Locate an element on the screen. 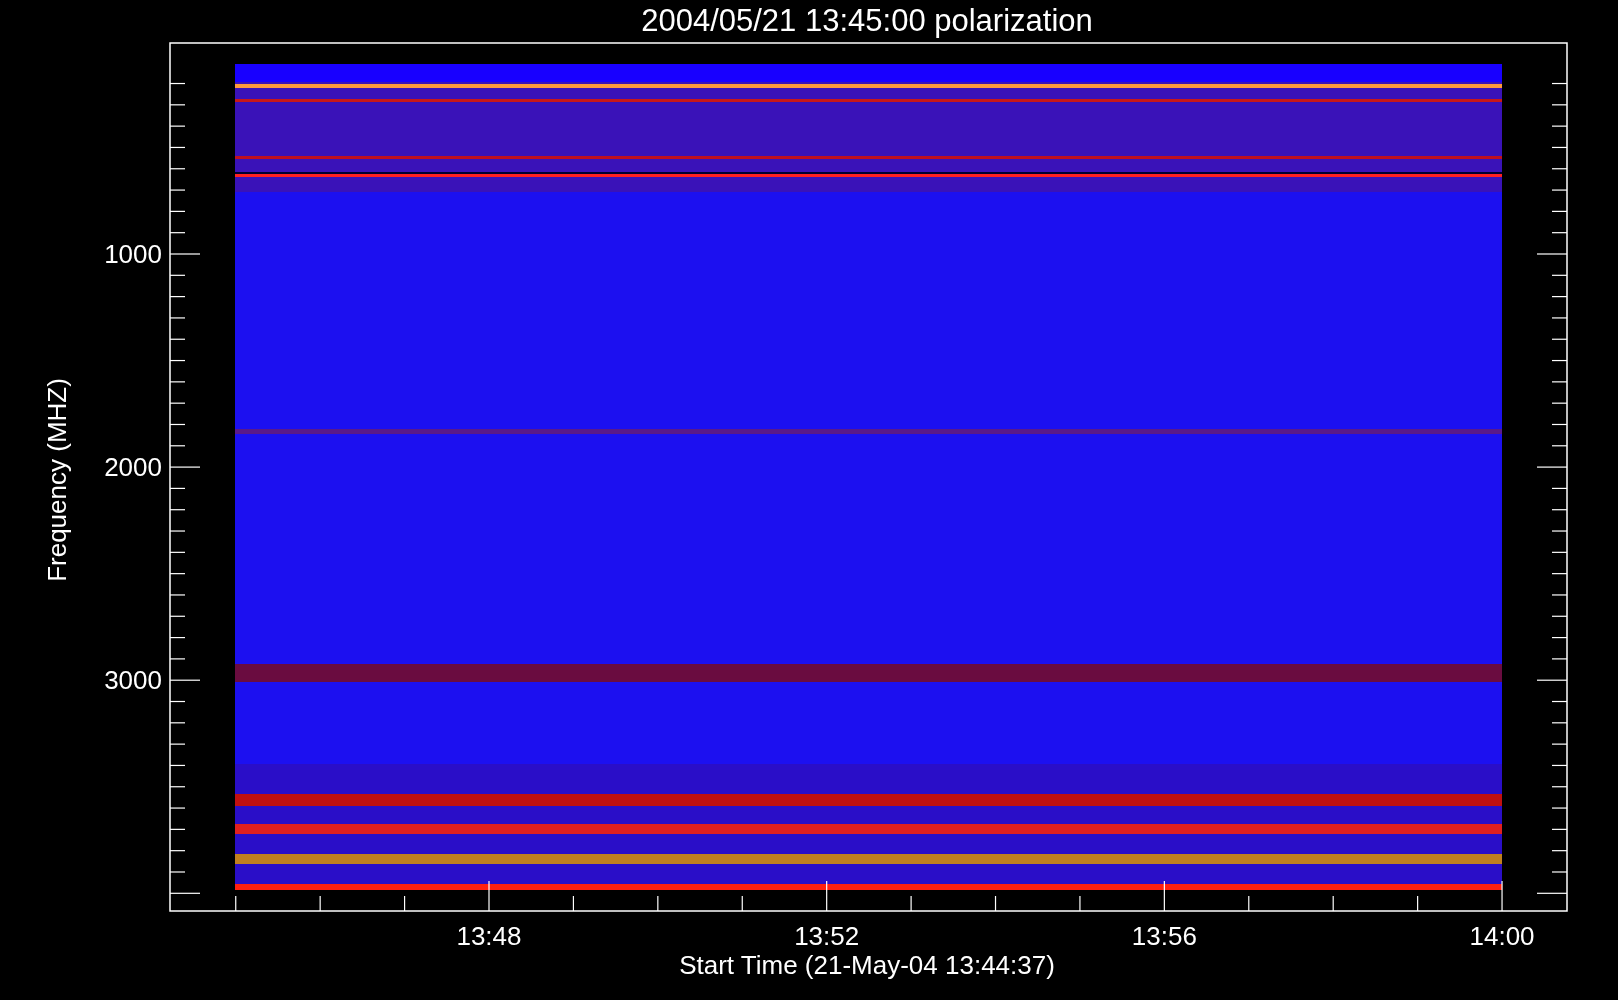  chart-title: 2004/05/21 13:45:00 polarization is located at coordinates (867, 20).